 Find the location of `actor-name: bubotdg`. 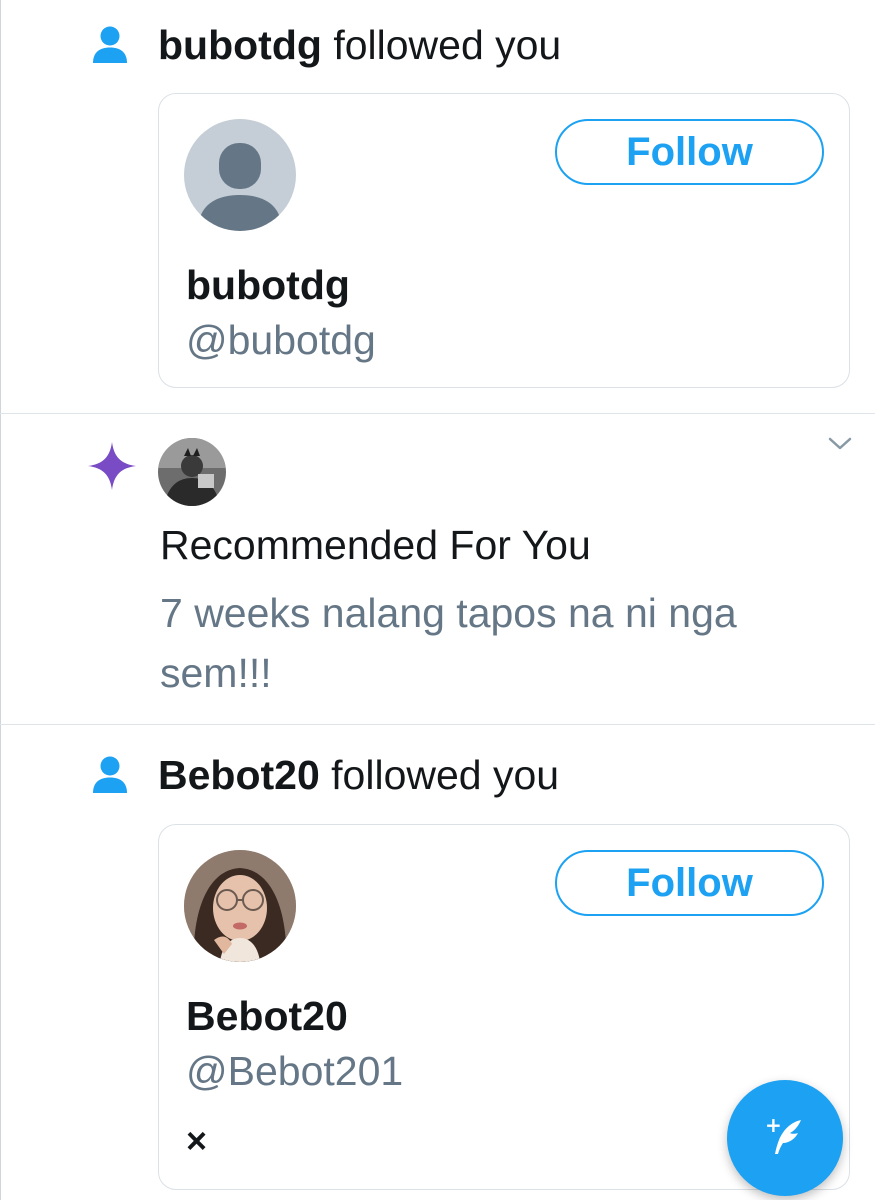

actor-name: bubotdg is located at coordinates (240, 45).